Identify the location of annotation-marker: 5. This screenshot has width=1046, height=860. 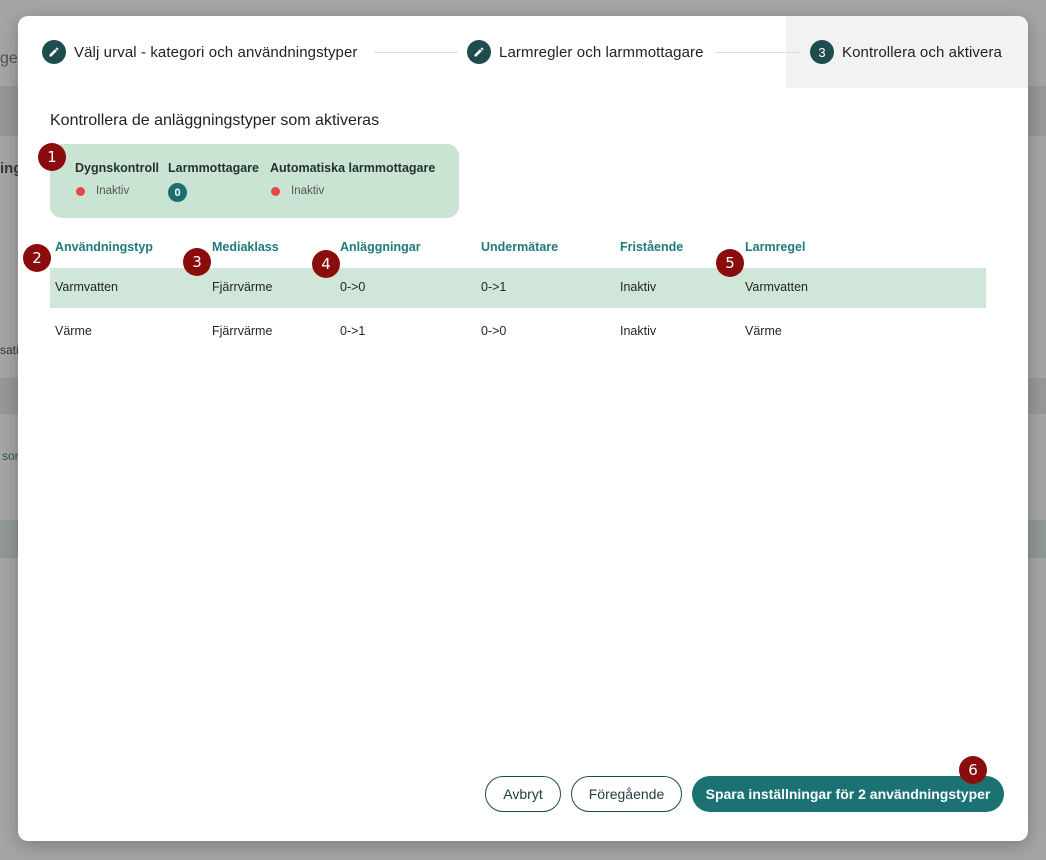
(730, 263).